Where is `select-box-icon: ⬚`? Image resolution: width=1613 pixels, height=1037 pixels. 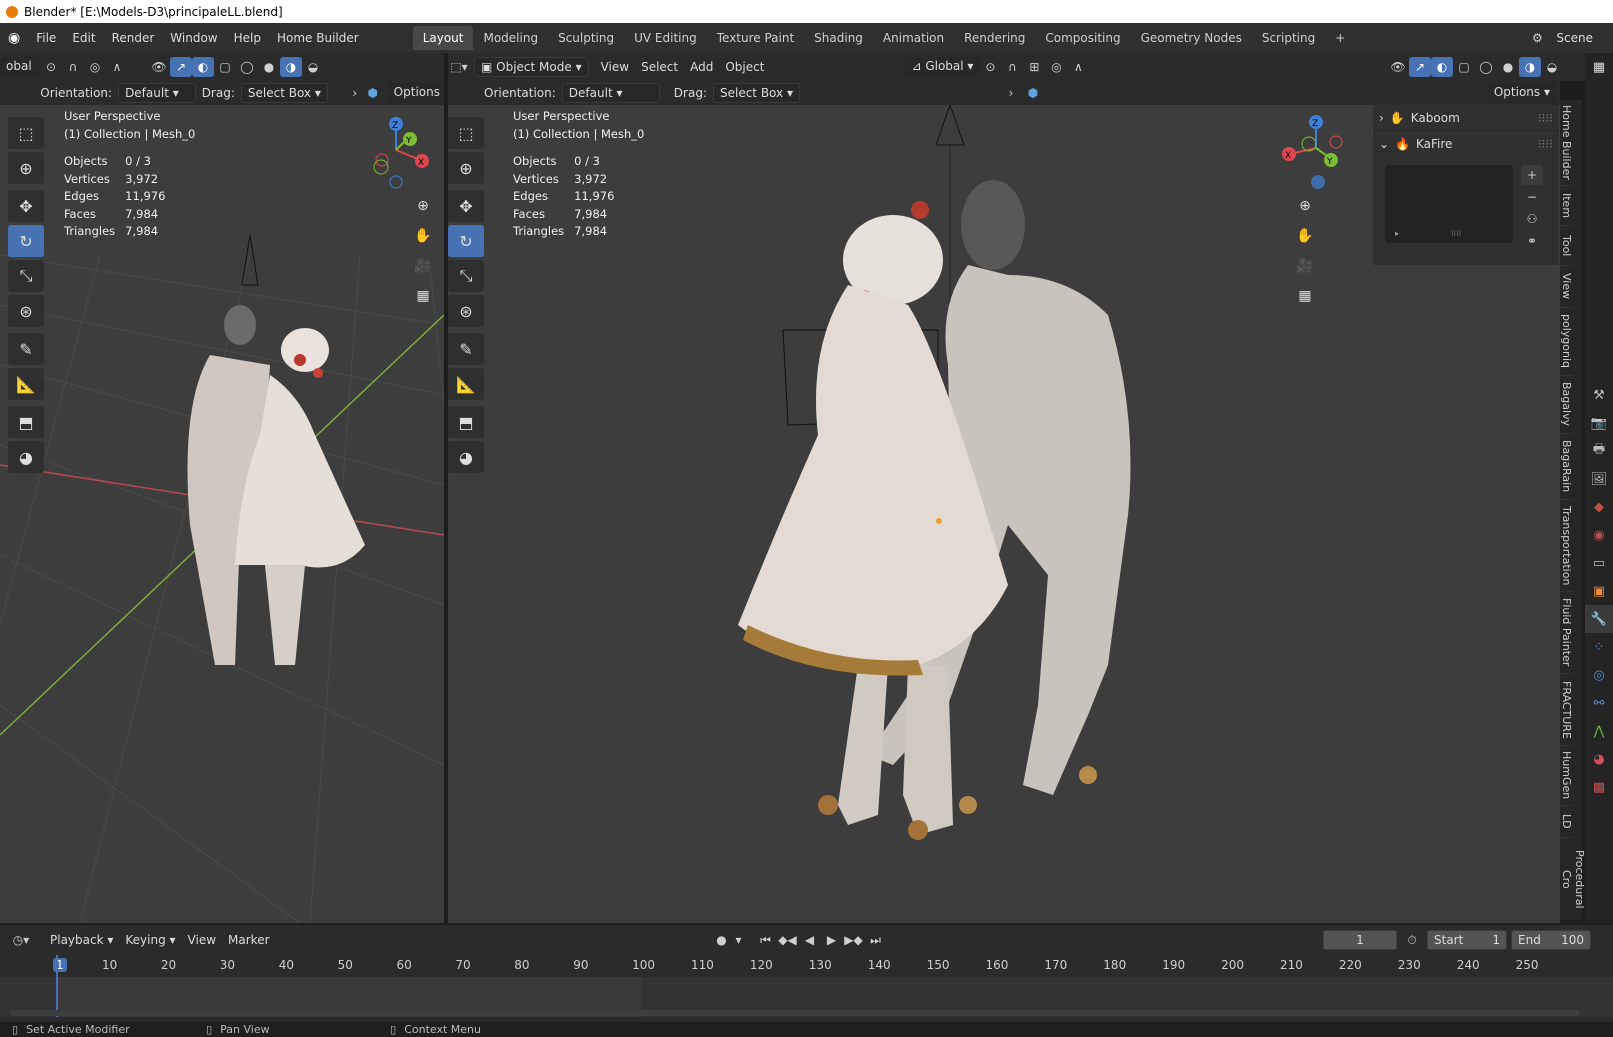 select-box-icon: ⬚ is located at coordinates (466, 133).